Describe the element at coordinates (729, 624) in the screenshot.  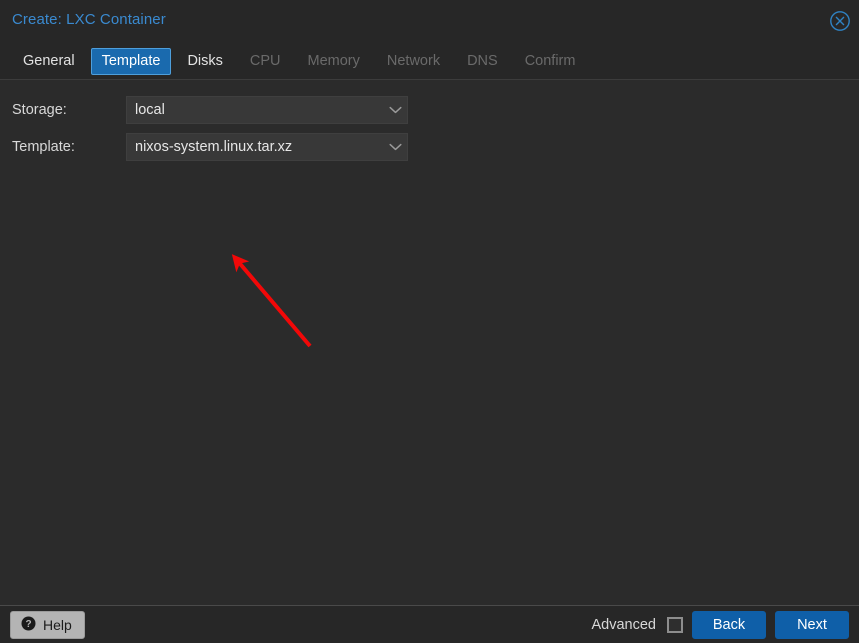
I see `back-button: Back` at that location.